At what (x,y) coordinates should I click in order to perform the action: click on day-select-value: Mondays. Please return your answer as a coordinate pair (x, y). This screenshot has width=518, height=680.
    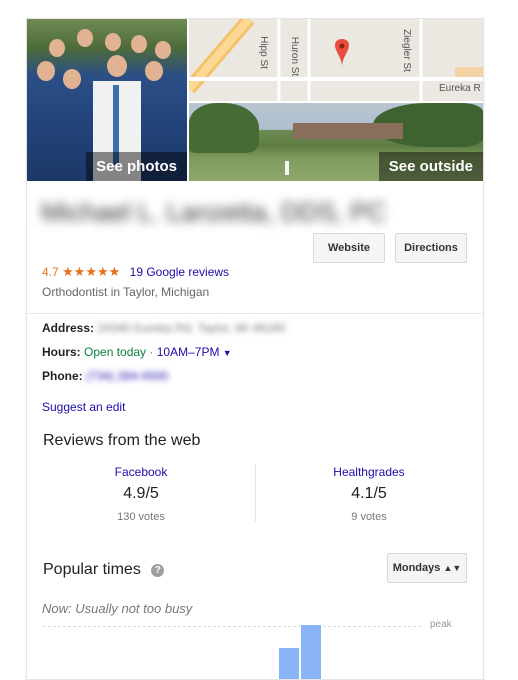
    Looking at the image, I should click on (416, 568).